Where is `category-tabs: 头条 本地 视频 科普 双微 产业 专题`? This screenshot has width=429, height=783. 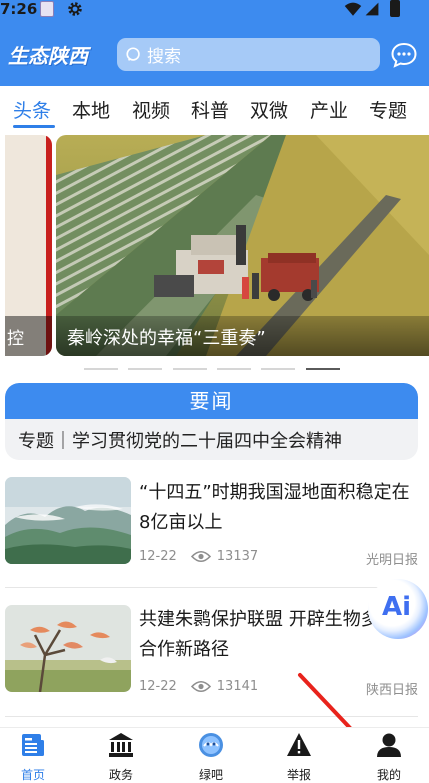
category-tabs: 头条 本地 视频 科普 双微 产业 专题 is located at coordinates (214, 108).